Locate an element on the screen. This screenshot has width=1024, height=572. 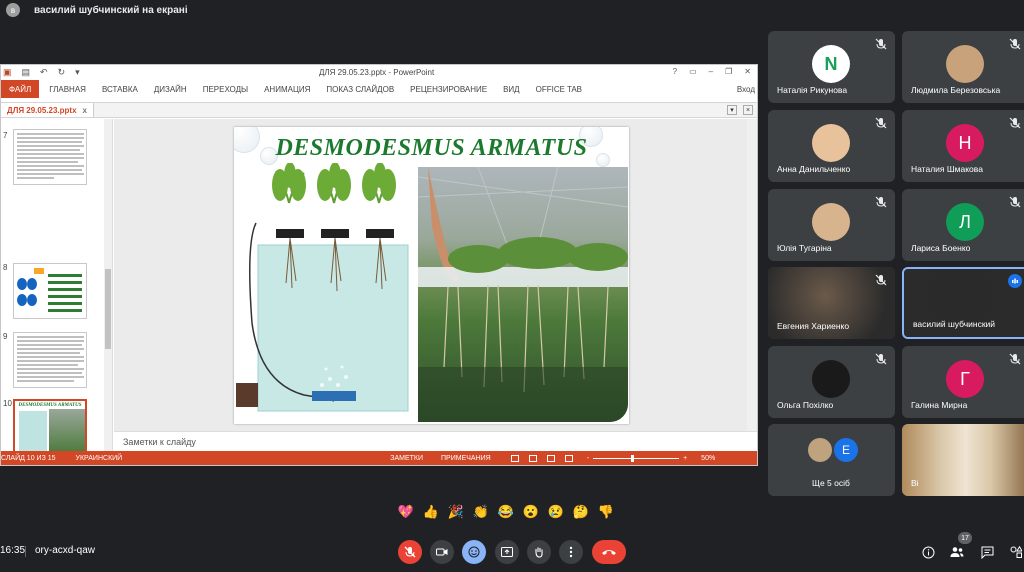
reaction-surprised: 😮 is located at coordinates (531, 512).